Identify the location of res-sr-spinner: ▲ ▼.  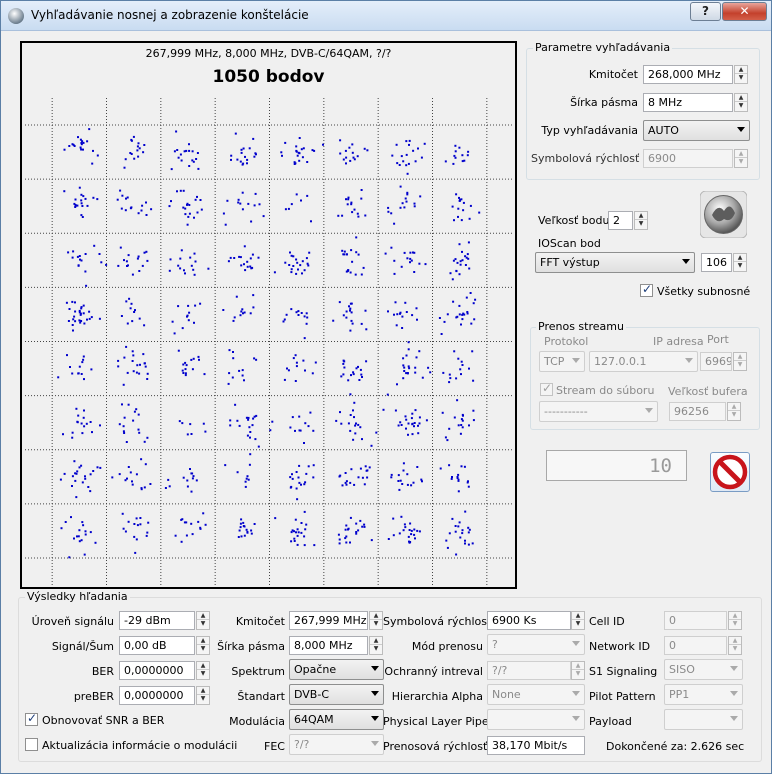
(578, 620).